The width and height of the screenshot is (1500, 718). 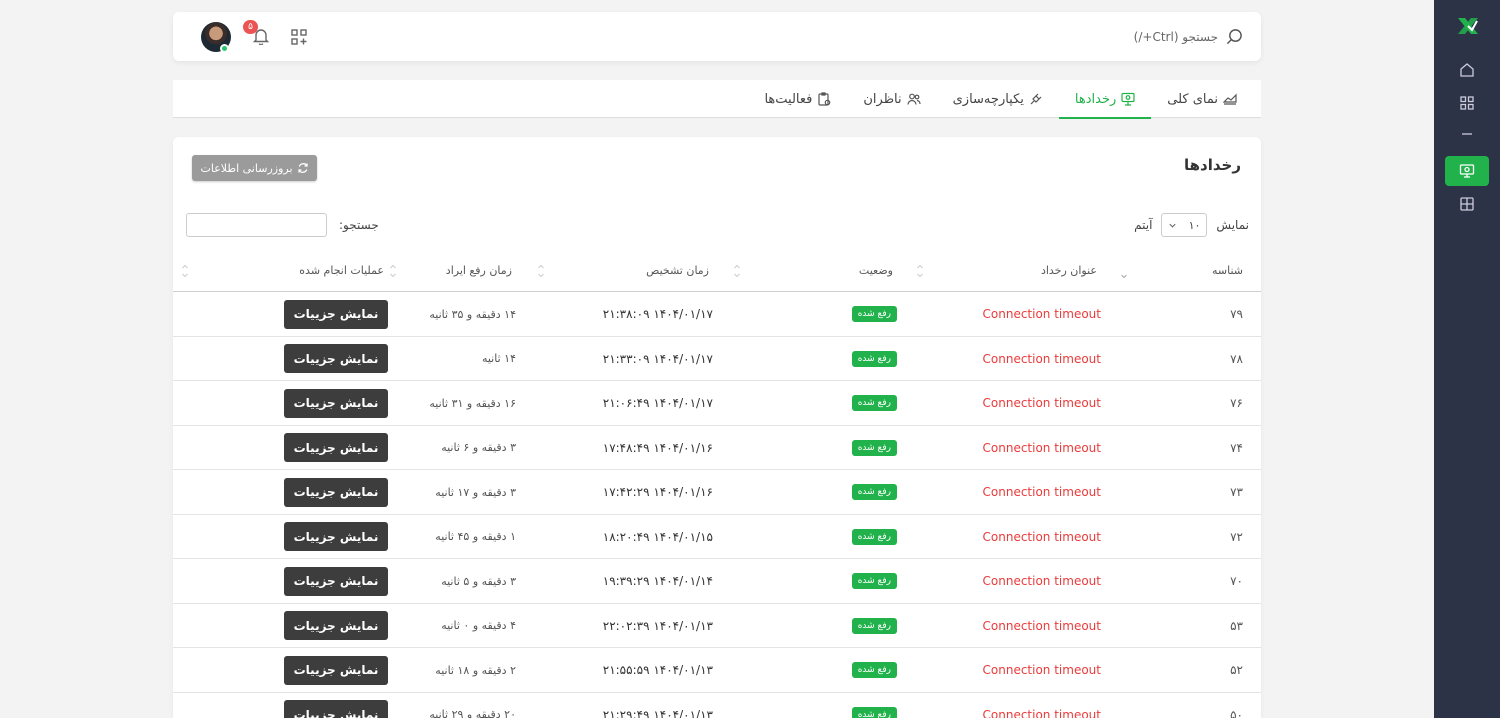 What do you see at coordinates (256, 225) in the screenshot?
I see `table-search-input` at bounding box center [256, 225].